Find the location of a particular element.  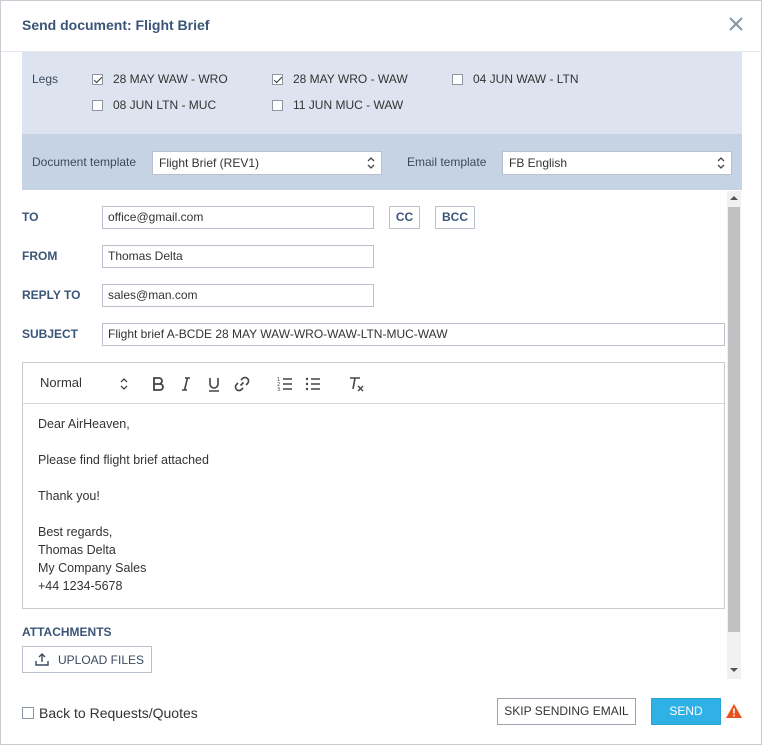

scrollbar-thumb is located at coordinates (734, 419).